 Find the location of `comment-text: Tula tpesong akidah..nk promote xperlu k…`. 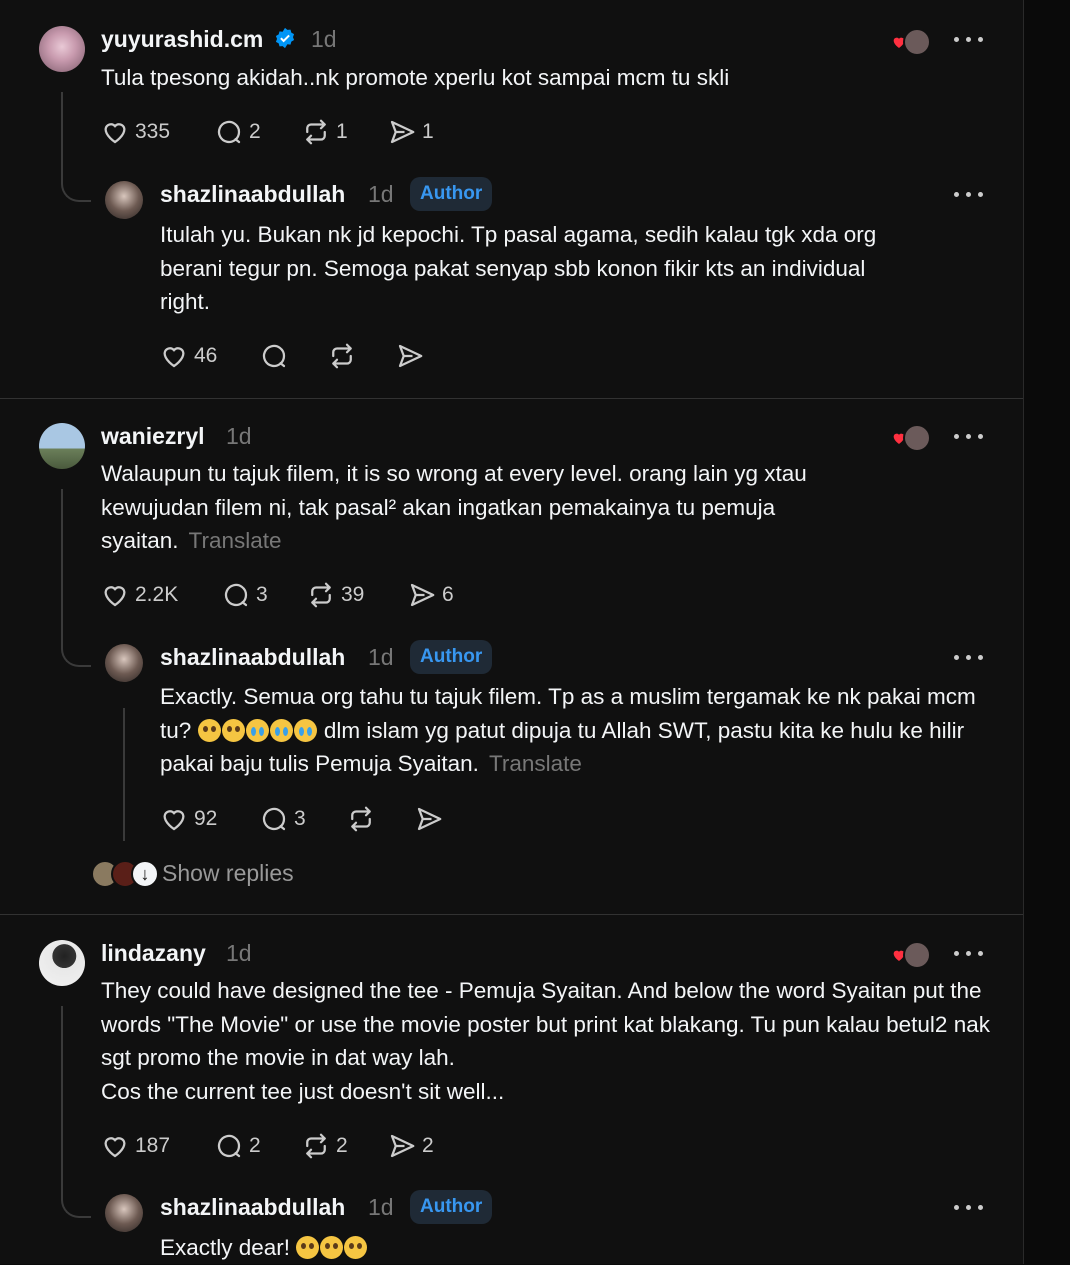

comment-text: Tula tpesong akidah..nk promote xperlu k… is located at coordinates (415, 77).